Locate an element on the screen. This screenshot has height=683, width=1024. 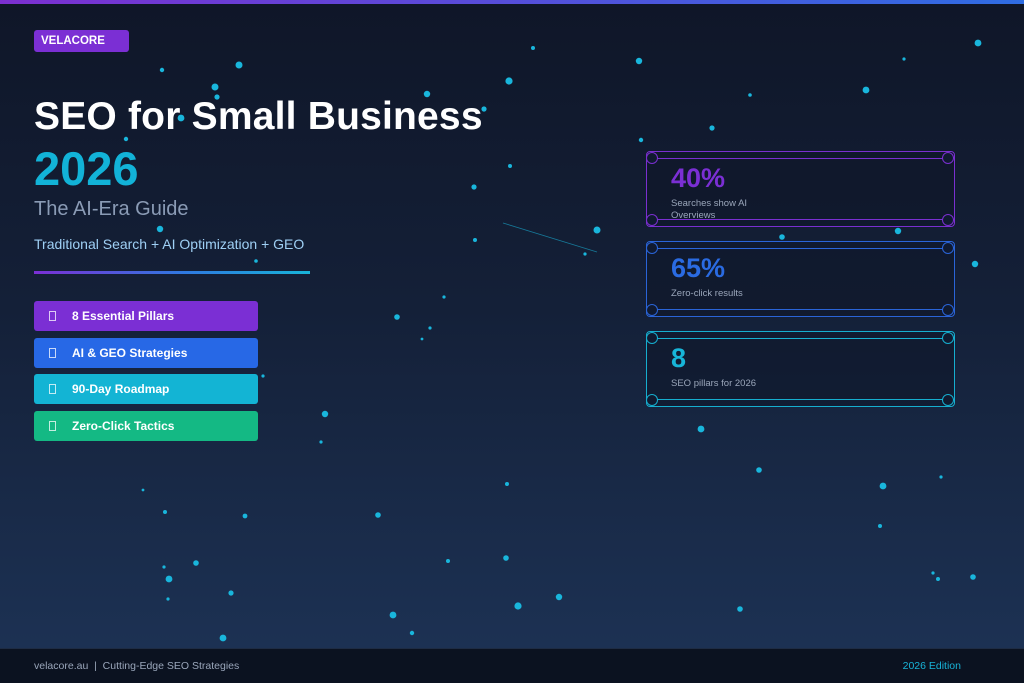
feature-zero-click: Zero-Click Tactics is located at coordinates (146, 426).